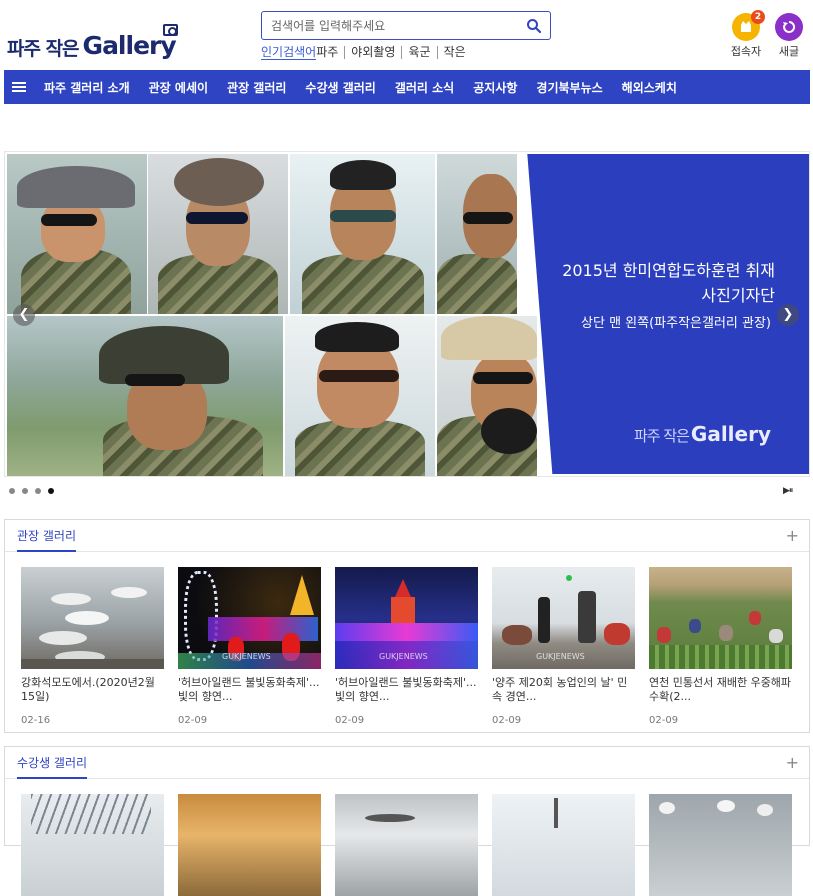 Image resolution: width=813 pixels, height=896 pixels. Describe the element at coordinates (649, 87) in the screenshot. I see `nav-item-overseas-sketch: 해외스케치` at that location.